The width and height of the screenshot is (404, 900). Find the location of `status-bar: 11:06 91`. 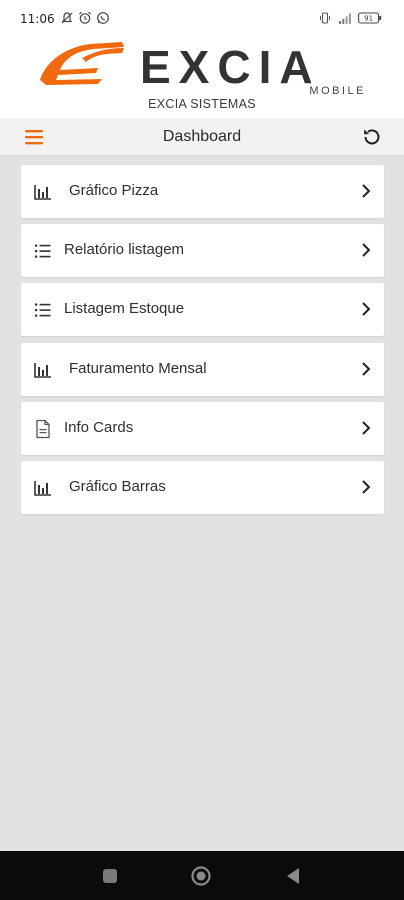

status-bar: 11:06 91 is located at coordinates (202, 18).